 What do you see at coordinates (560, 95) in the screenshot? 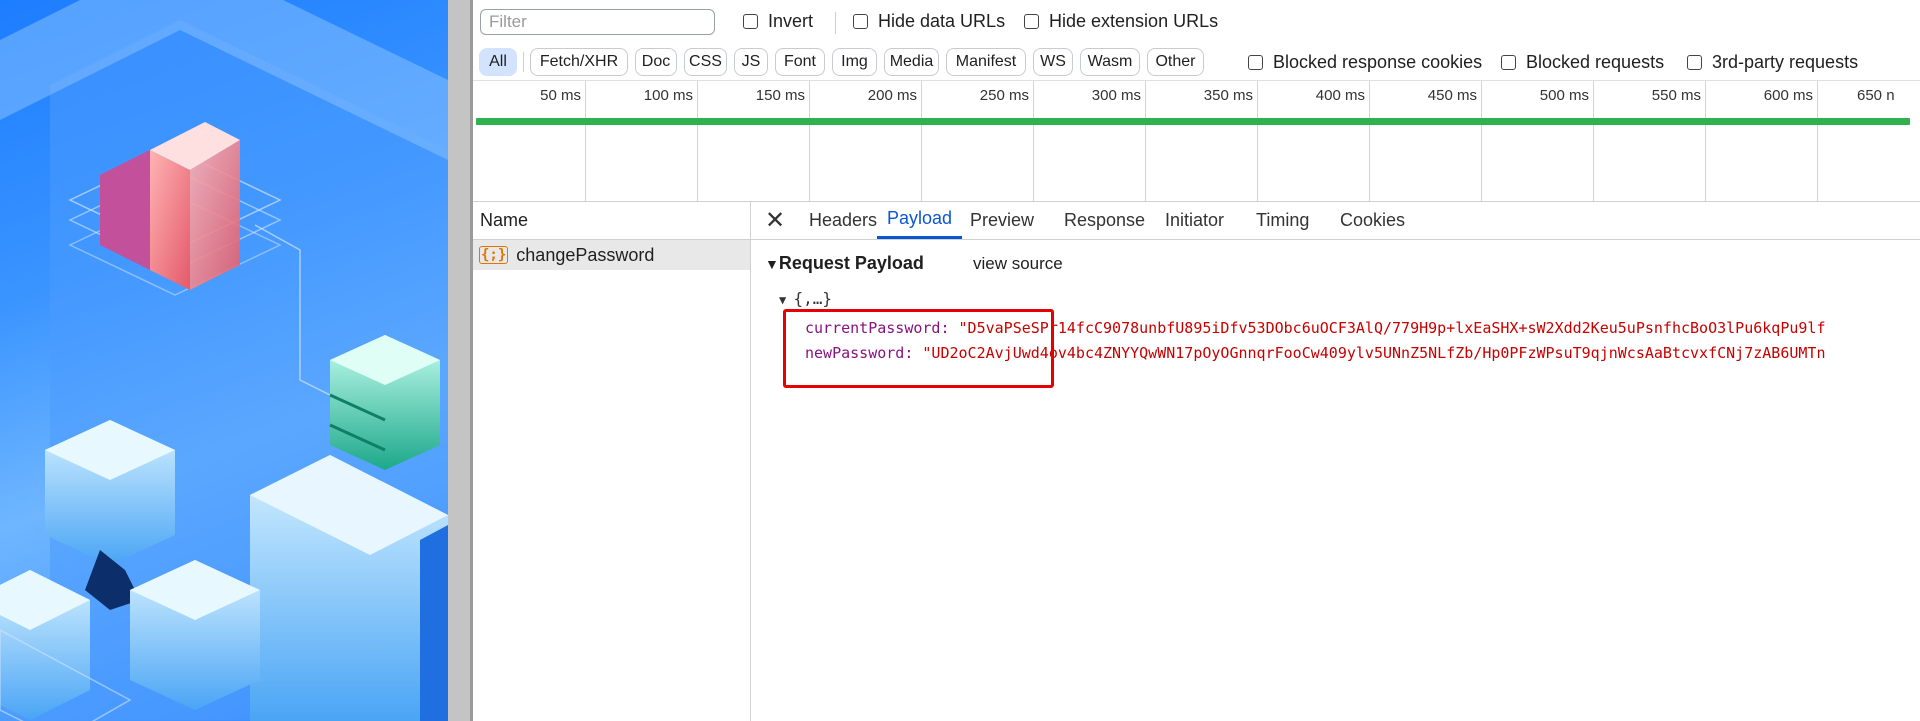
I see `timeline-tick-label: 50 ms` at bounding box center [560, 95].